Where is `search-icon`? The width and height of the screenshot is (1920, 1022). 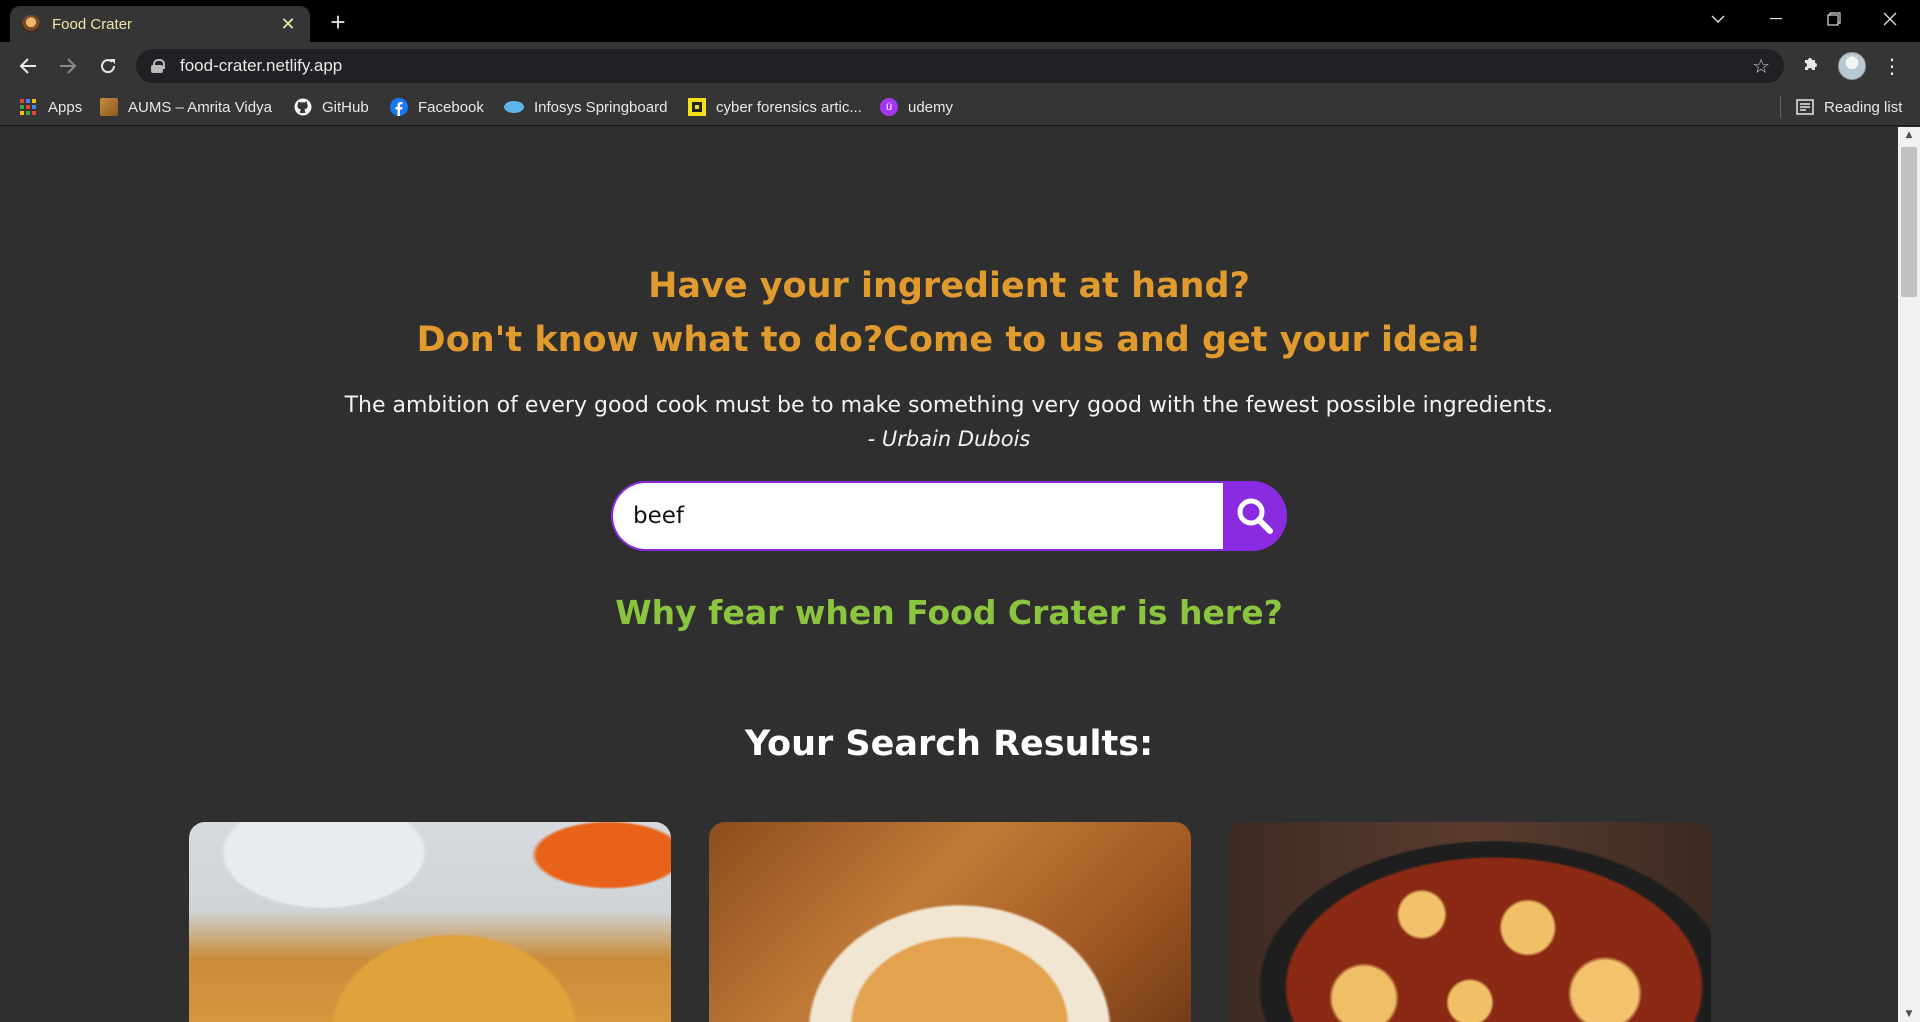
search-icon is located at coordinates (1255, 516).